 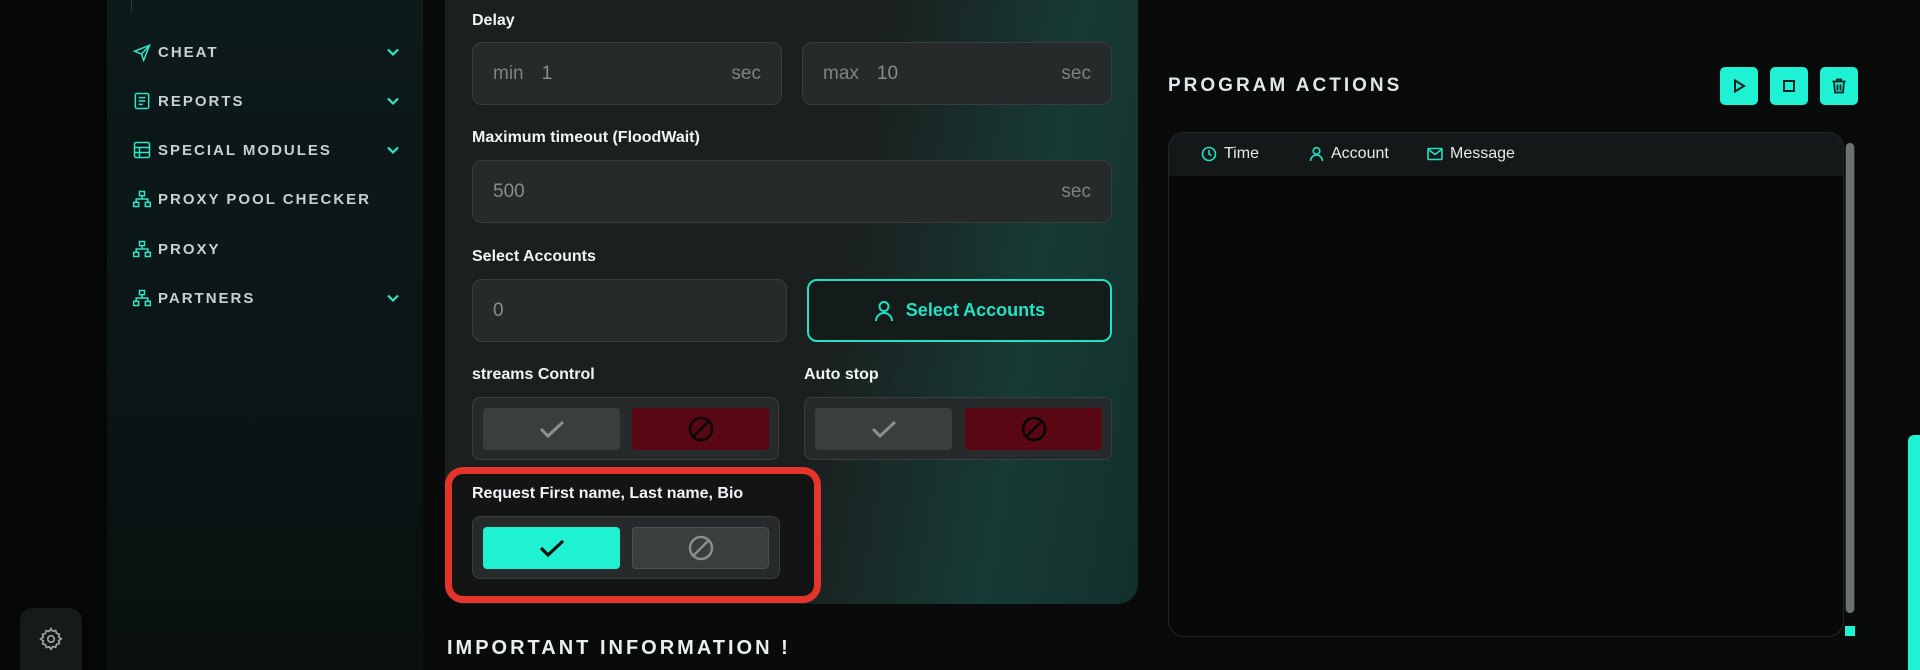 I want to click on streams-control-yes, so click(x=551, y=429).